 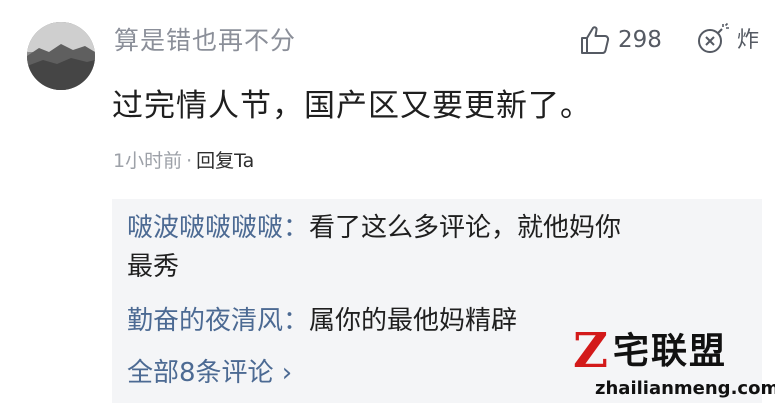 I want to click on avatar-image, so click(x=61, y=56).